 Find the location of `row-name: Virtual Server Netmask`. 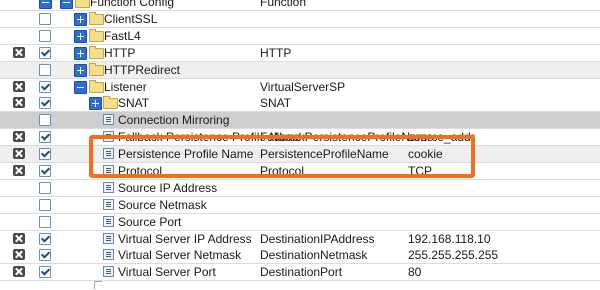

row-name: Virtual Server Netmask is located at coordinates (180, 255).